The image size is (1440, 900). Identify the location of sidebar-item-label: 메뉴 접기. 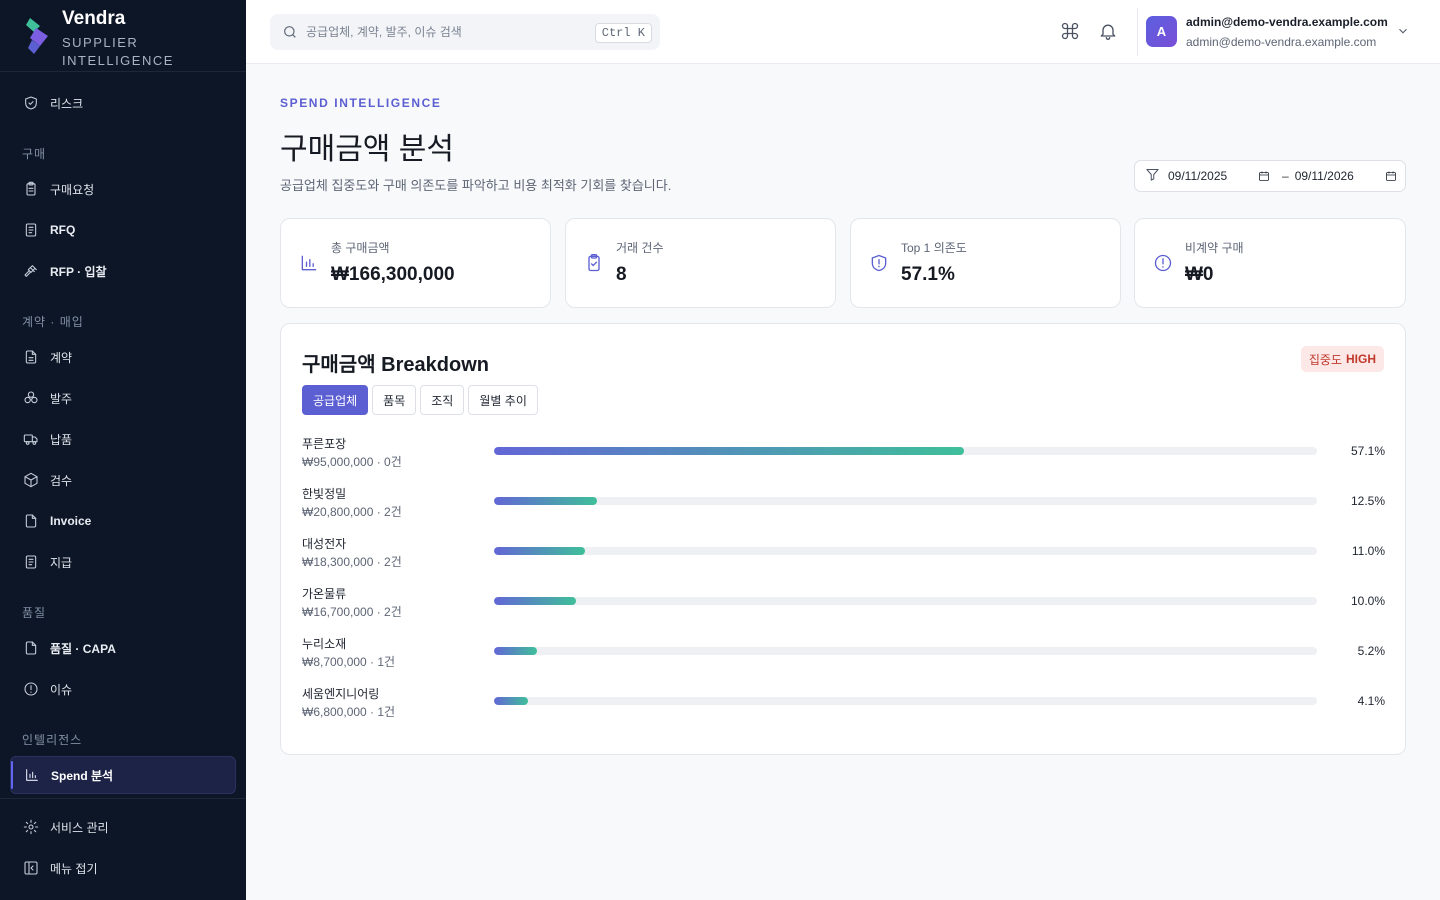
(74, 868).